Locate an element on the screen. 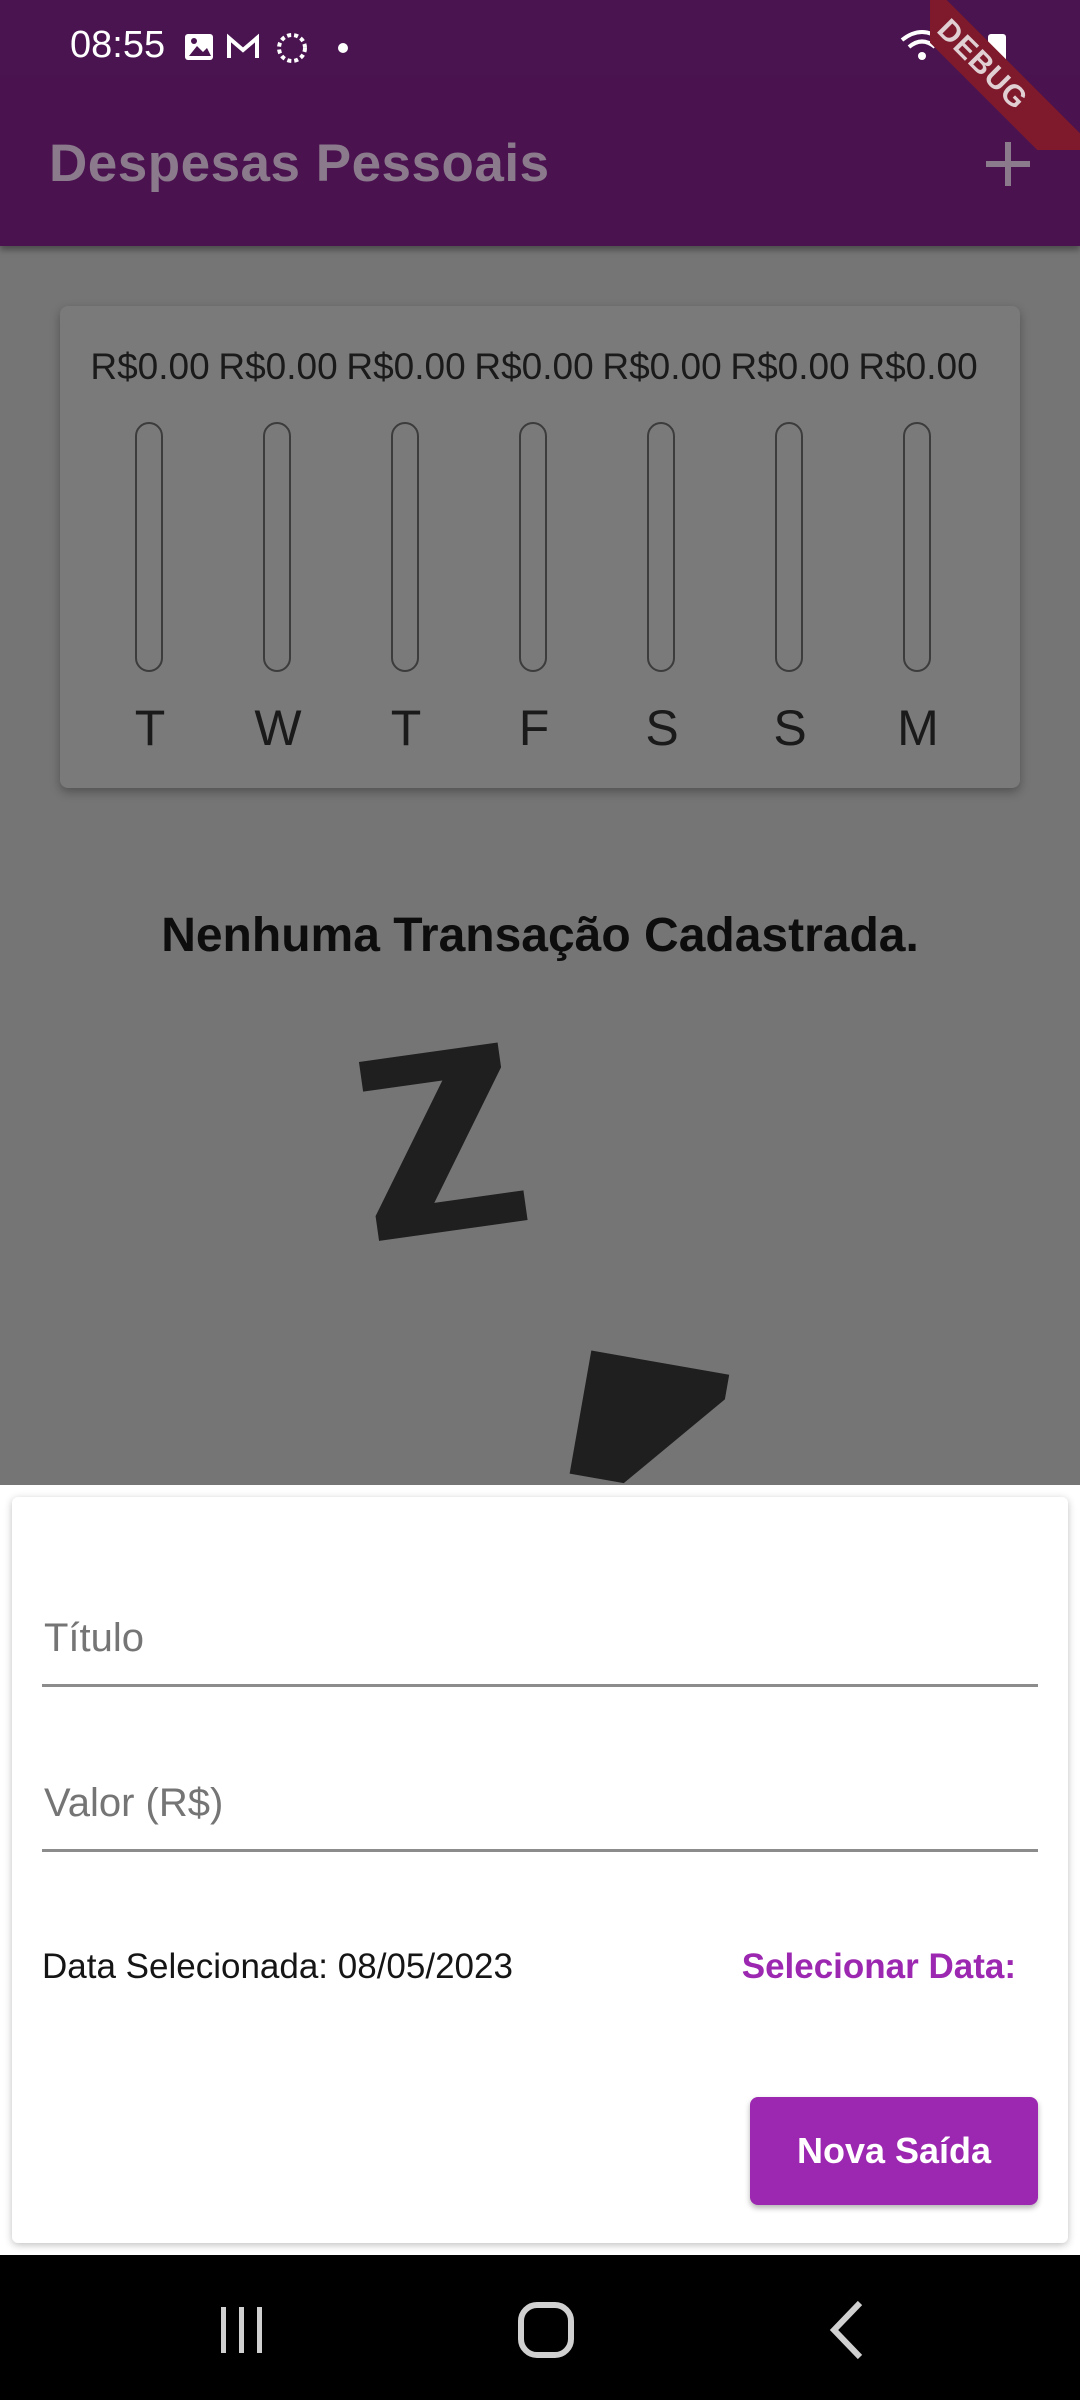 The width and height of the screenshot is (1080, 2400). back-button is located at coordinates (848, 2330).